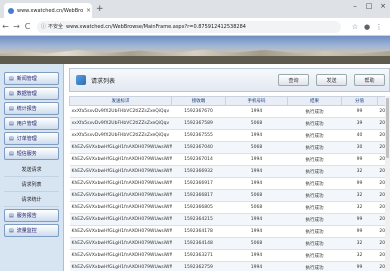 Image resolution: width=390 pixels, height=271 pixels. Describe the element at coordinates (293, 80) in the screenshot. I see `query-button: 查询` at that location.